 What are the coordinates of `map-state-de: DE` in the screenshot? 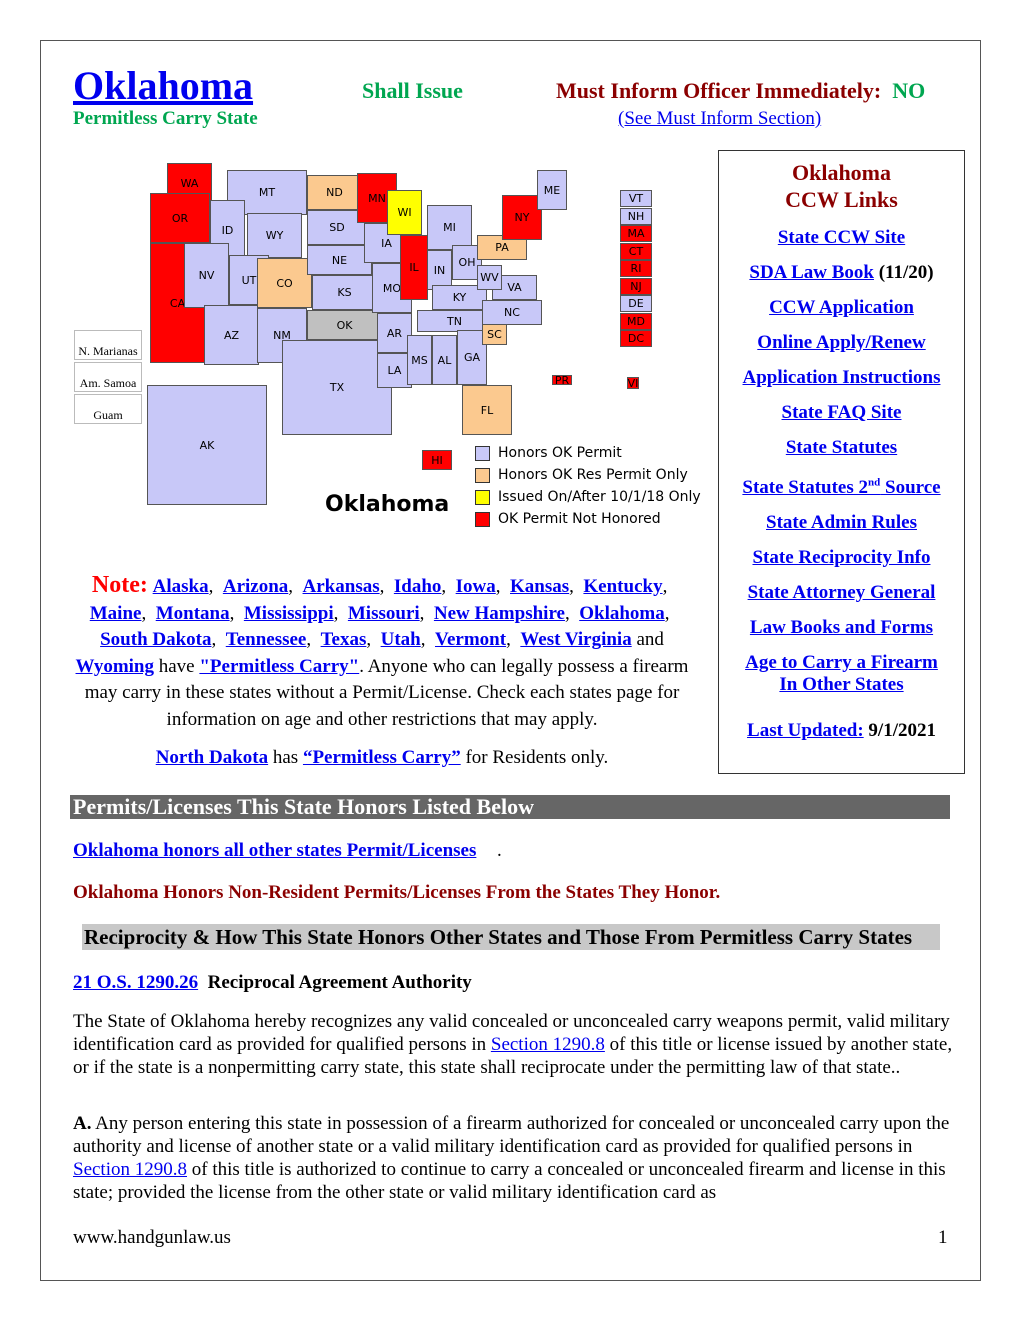 It's located at (636, 303).